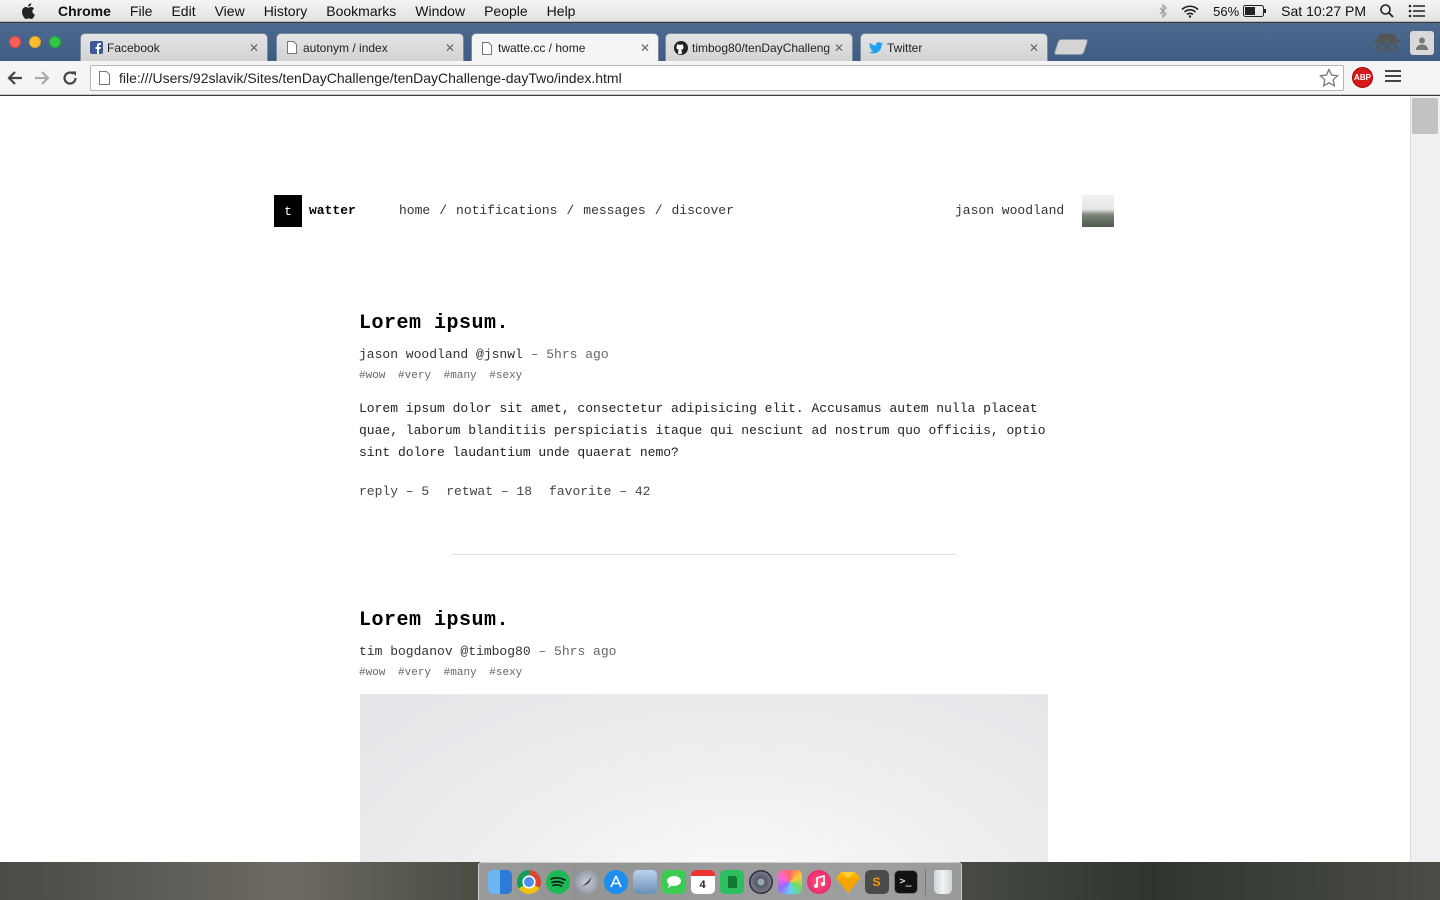  Describe the element at coordinates (499, 881) in the screenshot. I see `finder-icon` at that location.